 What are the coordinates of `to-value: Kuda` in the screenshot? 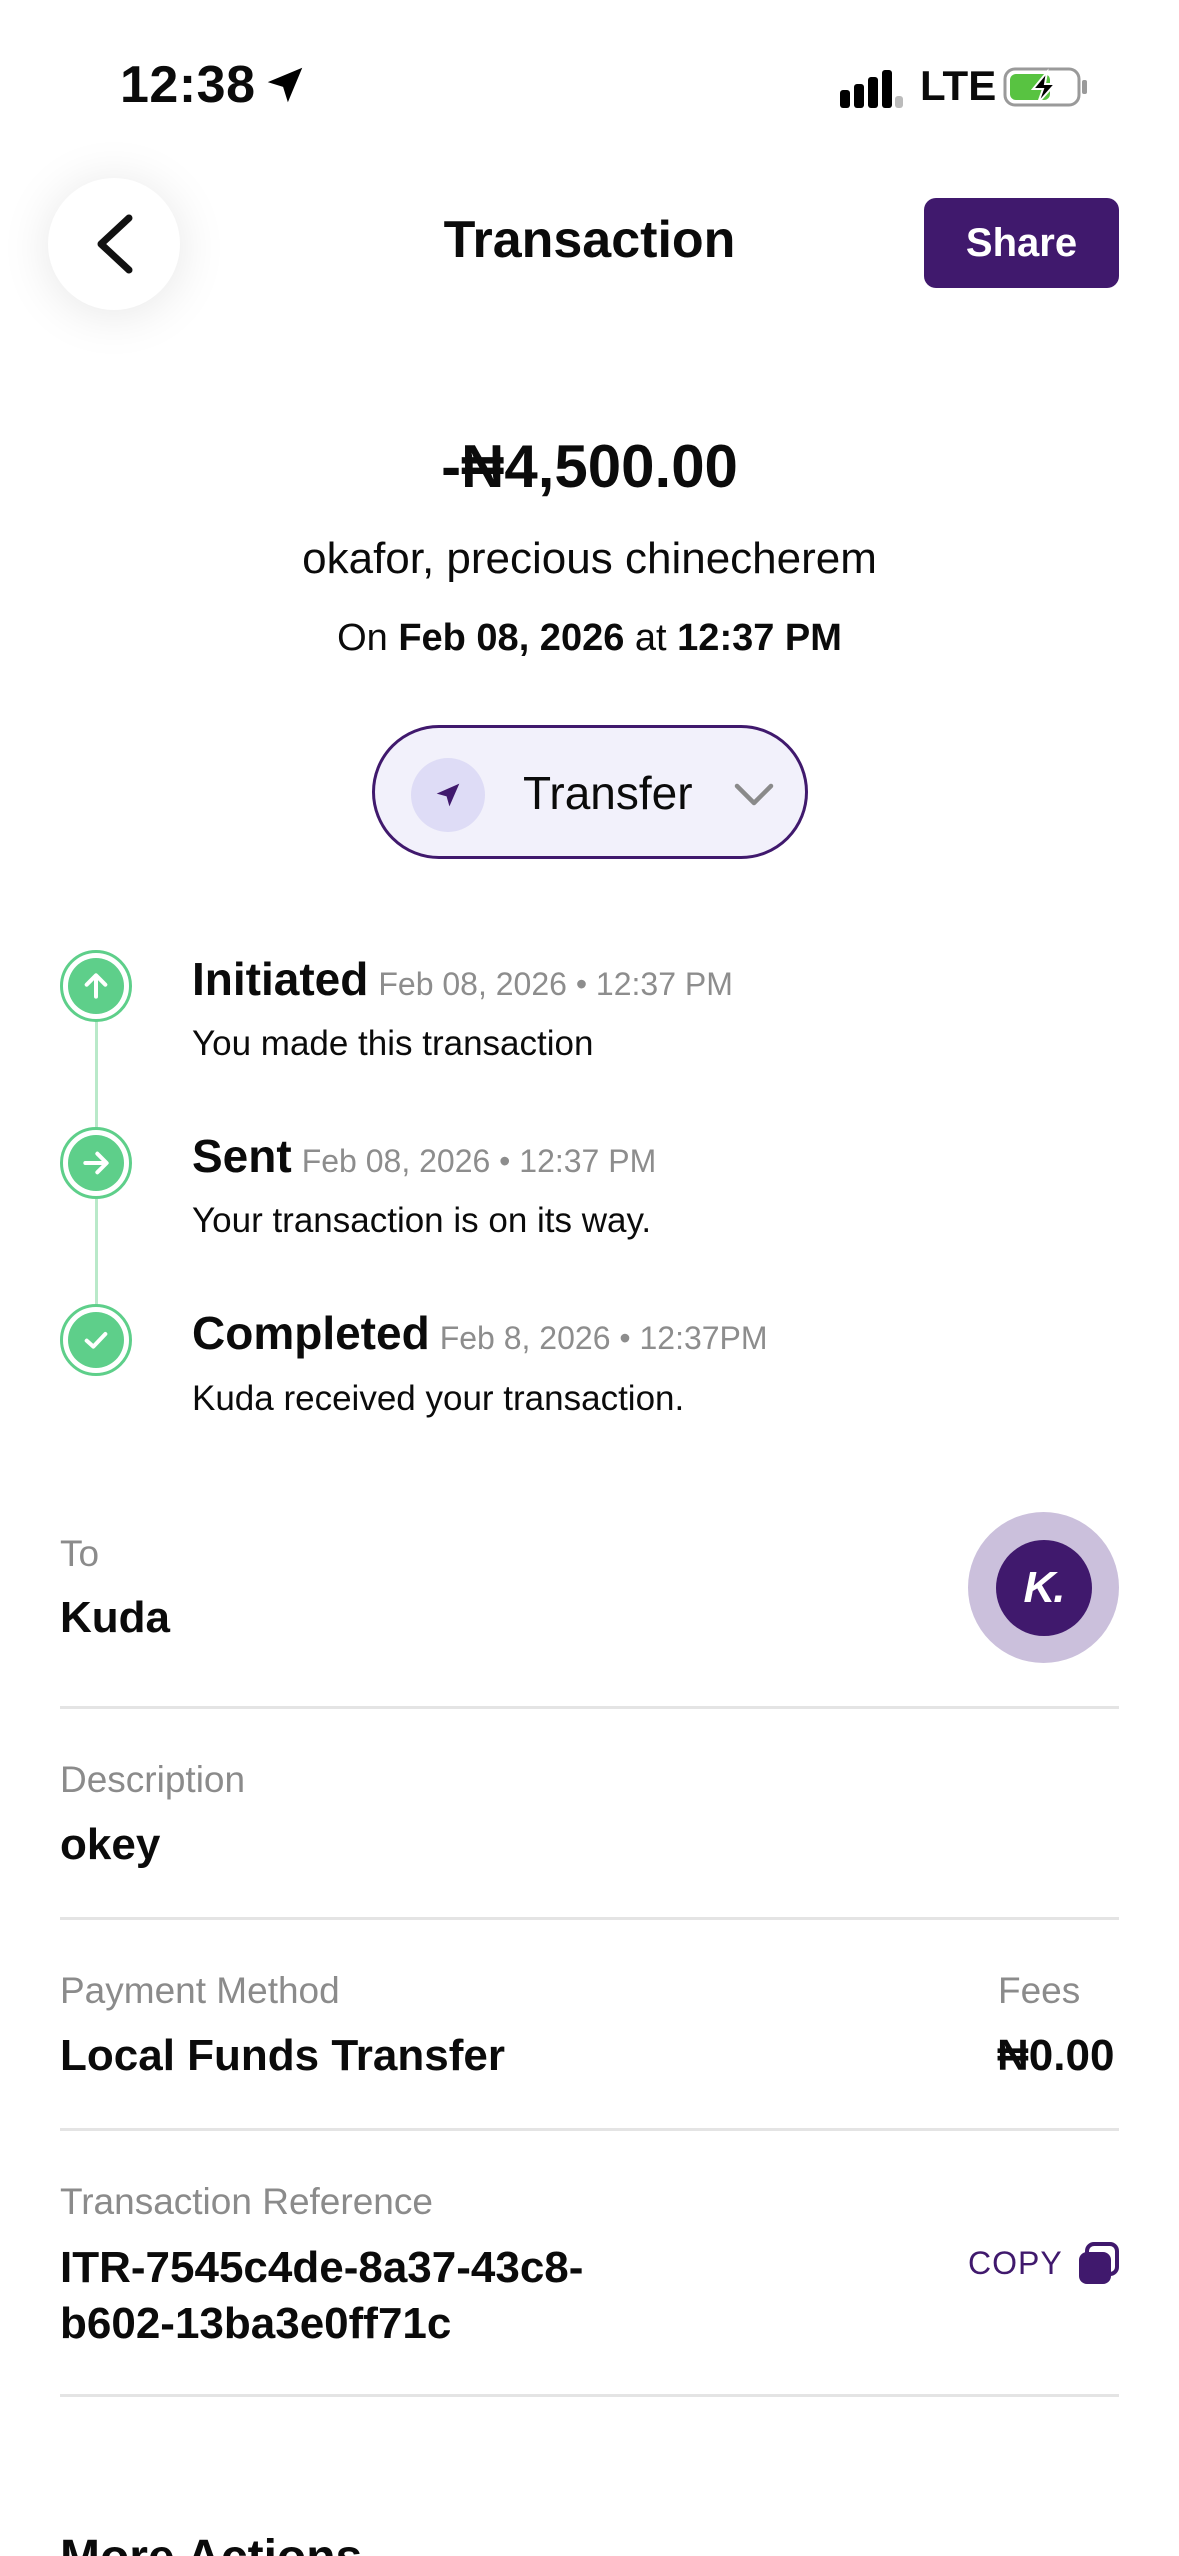 It's located at (115, 1617).